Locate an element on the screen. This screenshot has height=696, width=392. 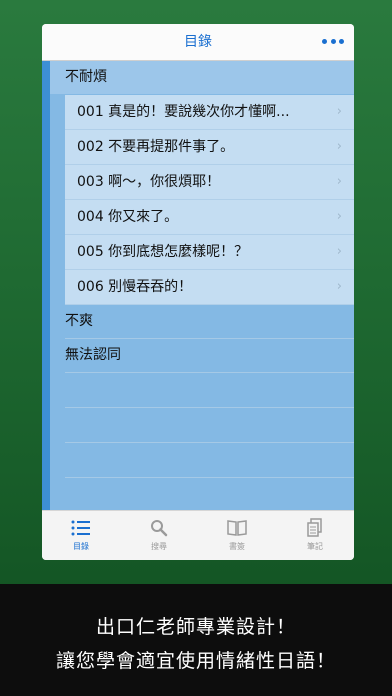
navigation-bar: 目錄 is located at coordinates (198, 42).